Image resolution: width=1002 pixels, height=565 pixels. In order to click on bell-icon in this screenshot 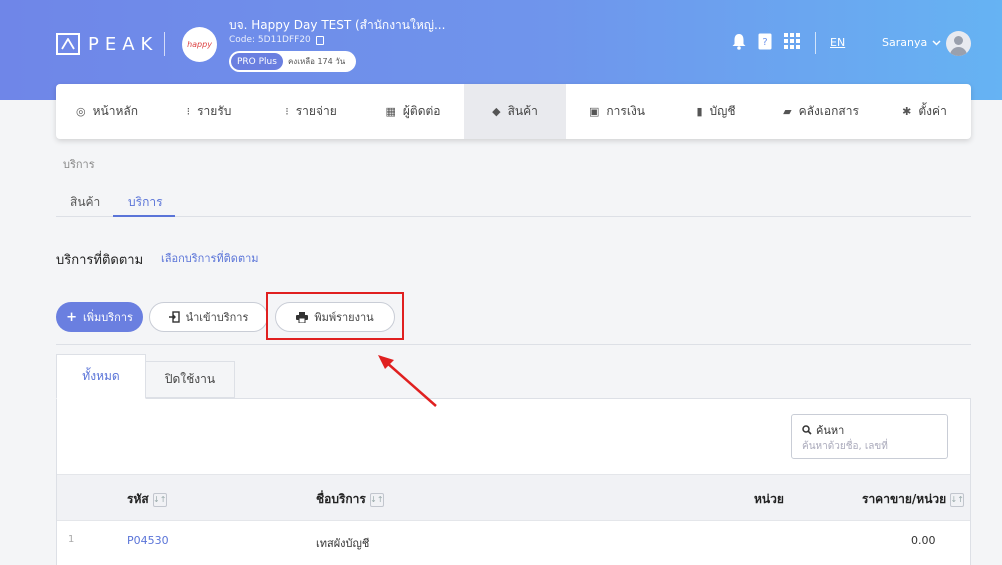, I will do `click(739, 43)`.